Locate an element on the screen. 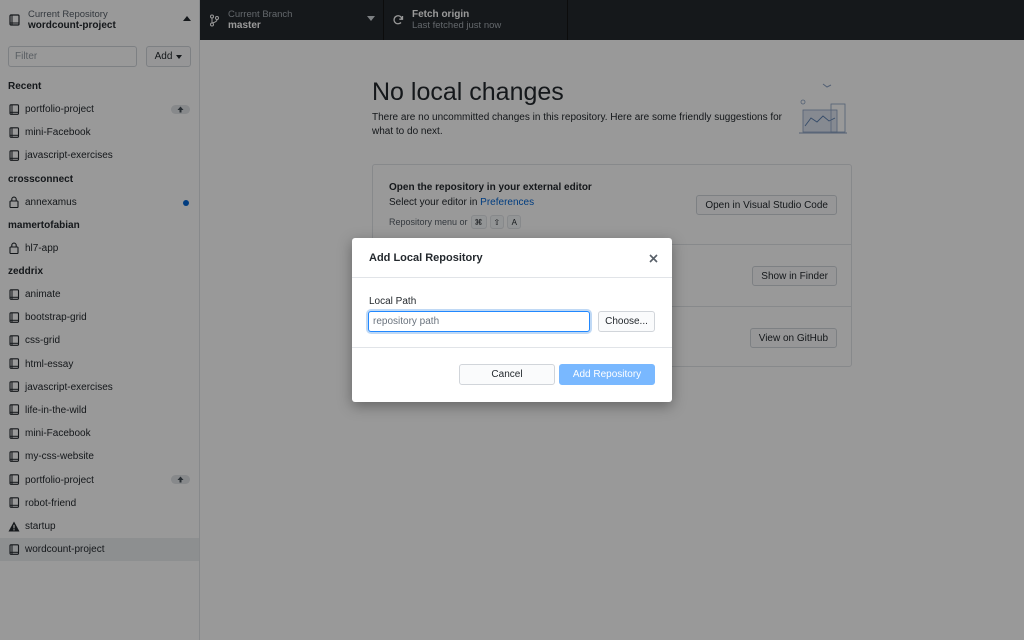 Image resolution: width=1024 pixels, height=640 pixels. dialog-footer: Cancel Add Repository is located at coordinates (512, 375).